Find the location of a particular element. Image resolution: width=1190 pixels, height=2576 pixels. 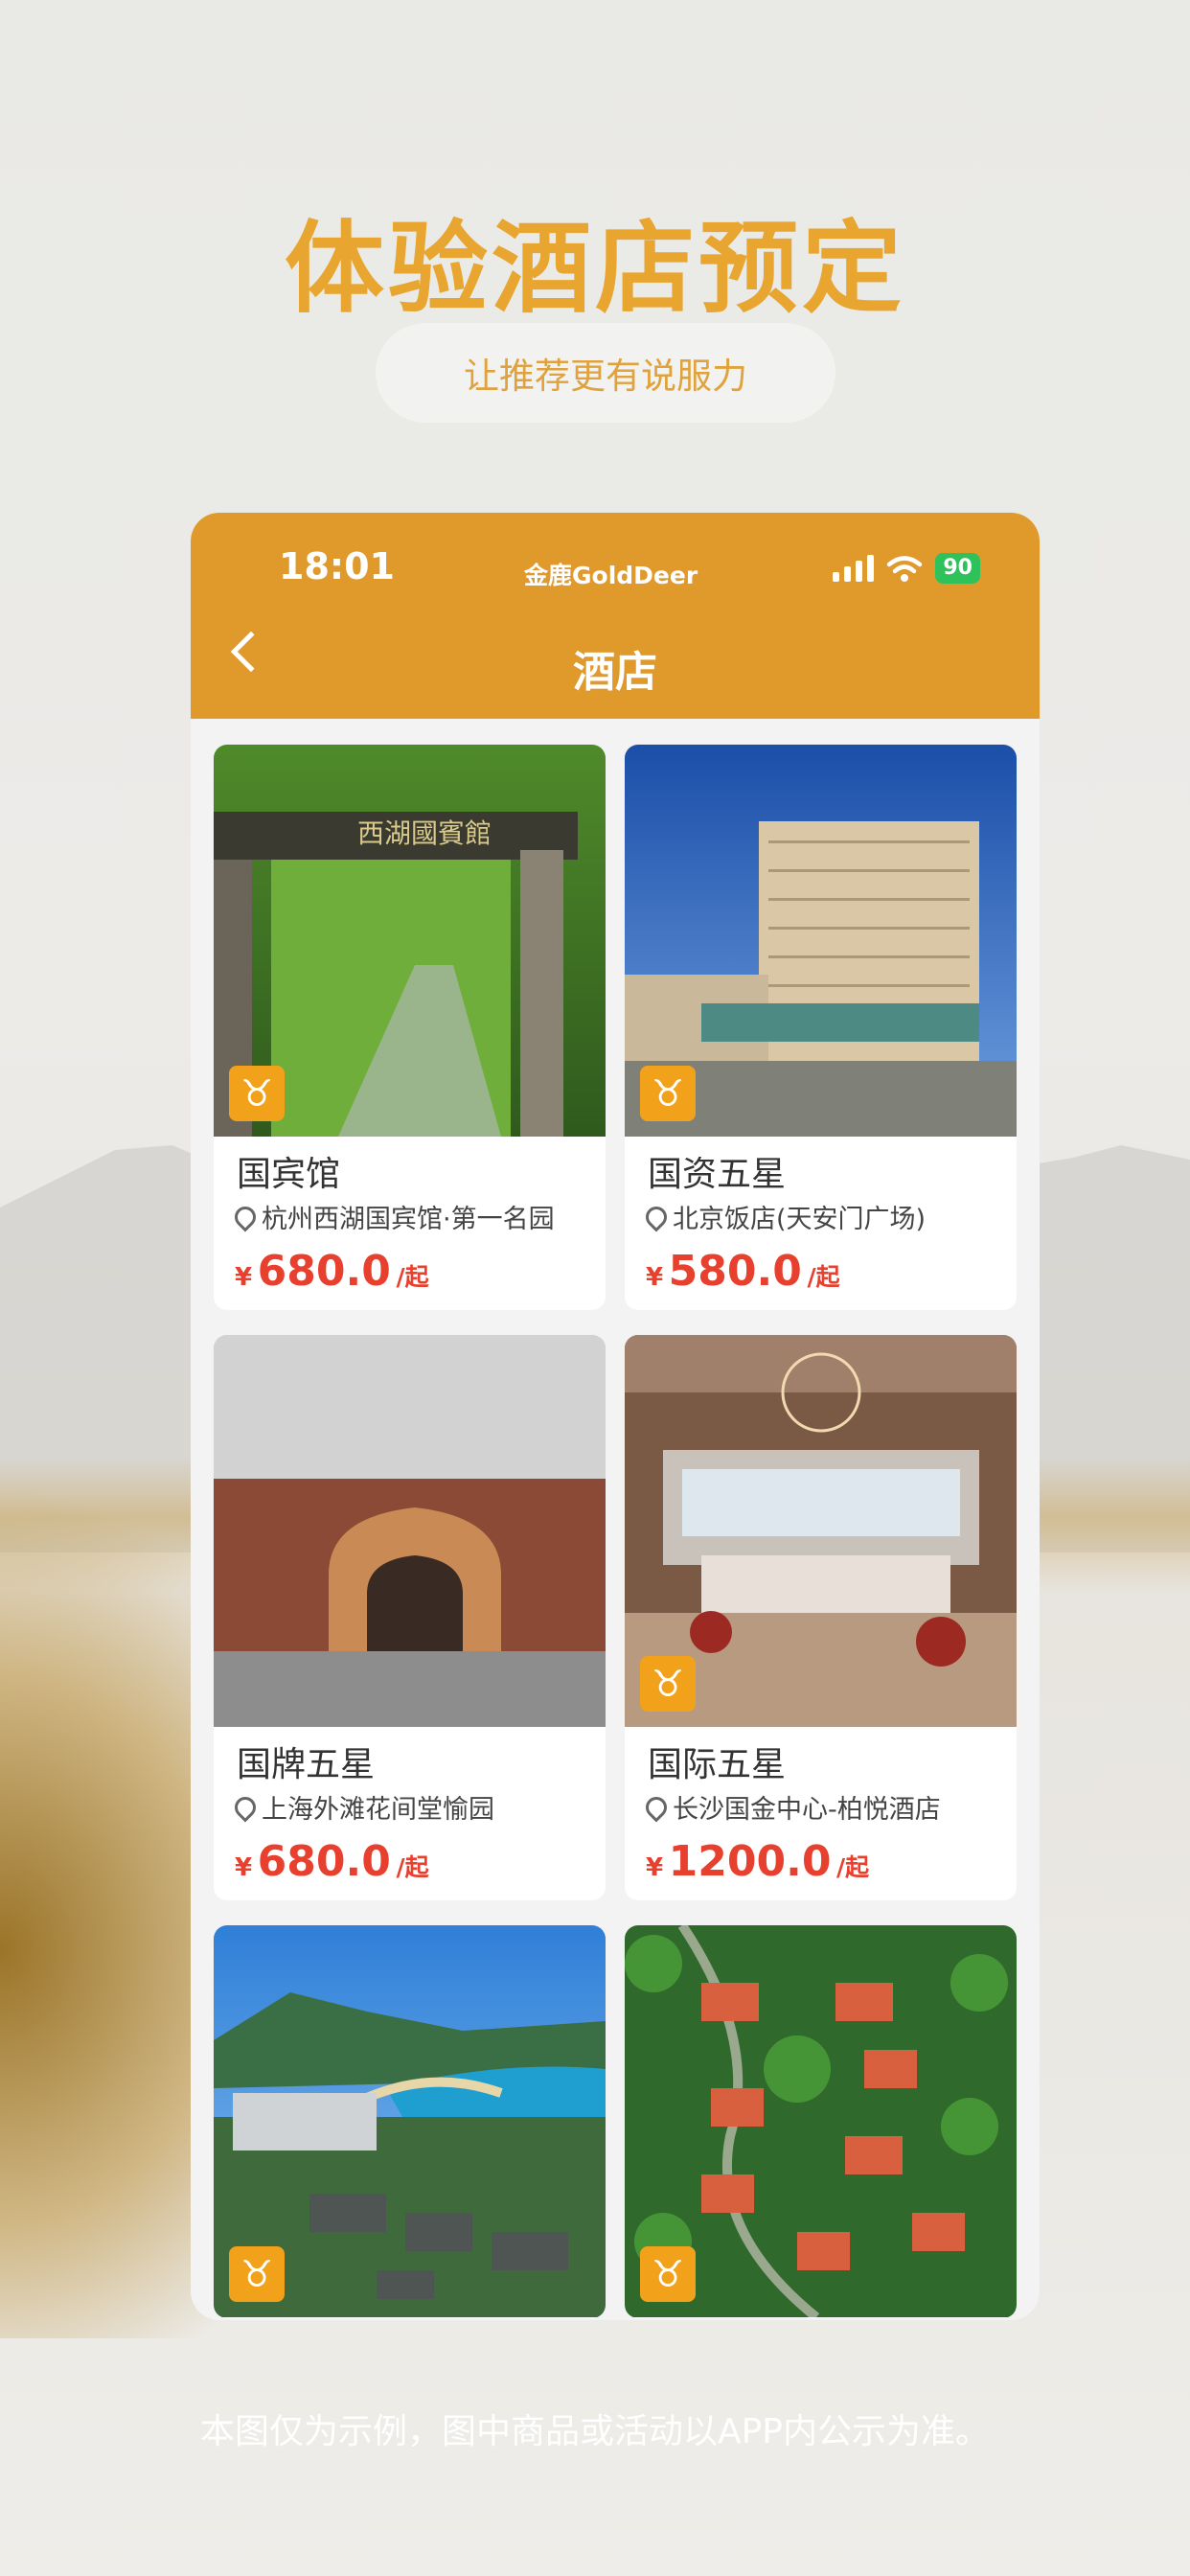

hotel-price: ¥ 1200.0 /起 is located at coordinates (832, 1861).